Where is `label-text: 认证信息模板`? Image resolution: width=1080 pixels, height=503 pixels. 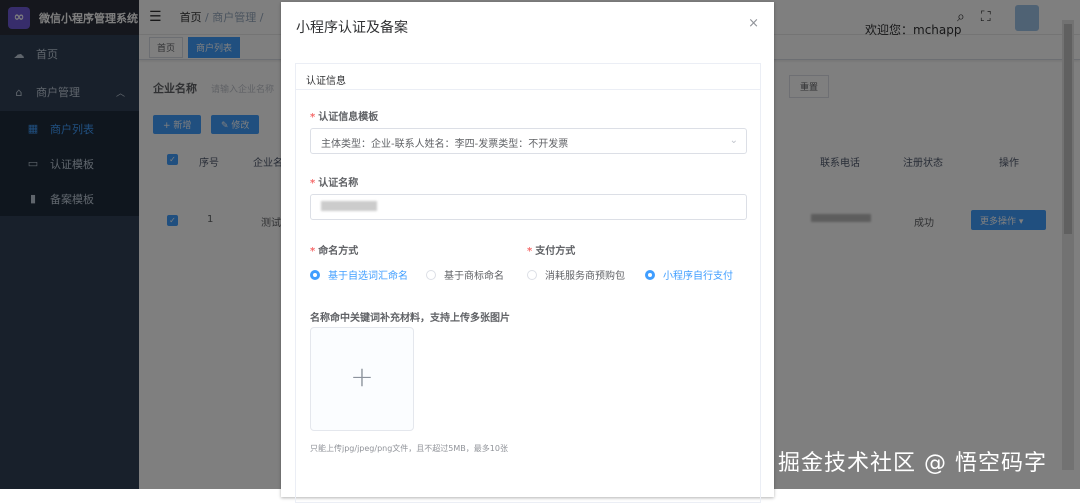
label-text: 认证信息模板 is located at coordinates (348, 117).